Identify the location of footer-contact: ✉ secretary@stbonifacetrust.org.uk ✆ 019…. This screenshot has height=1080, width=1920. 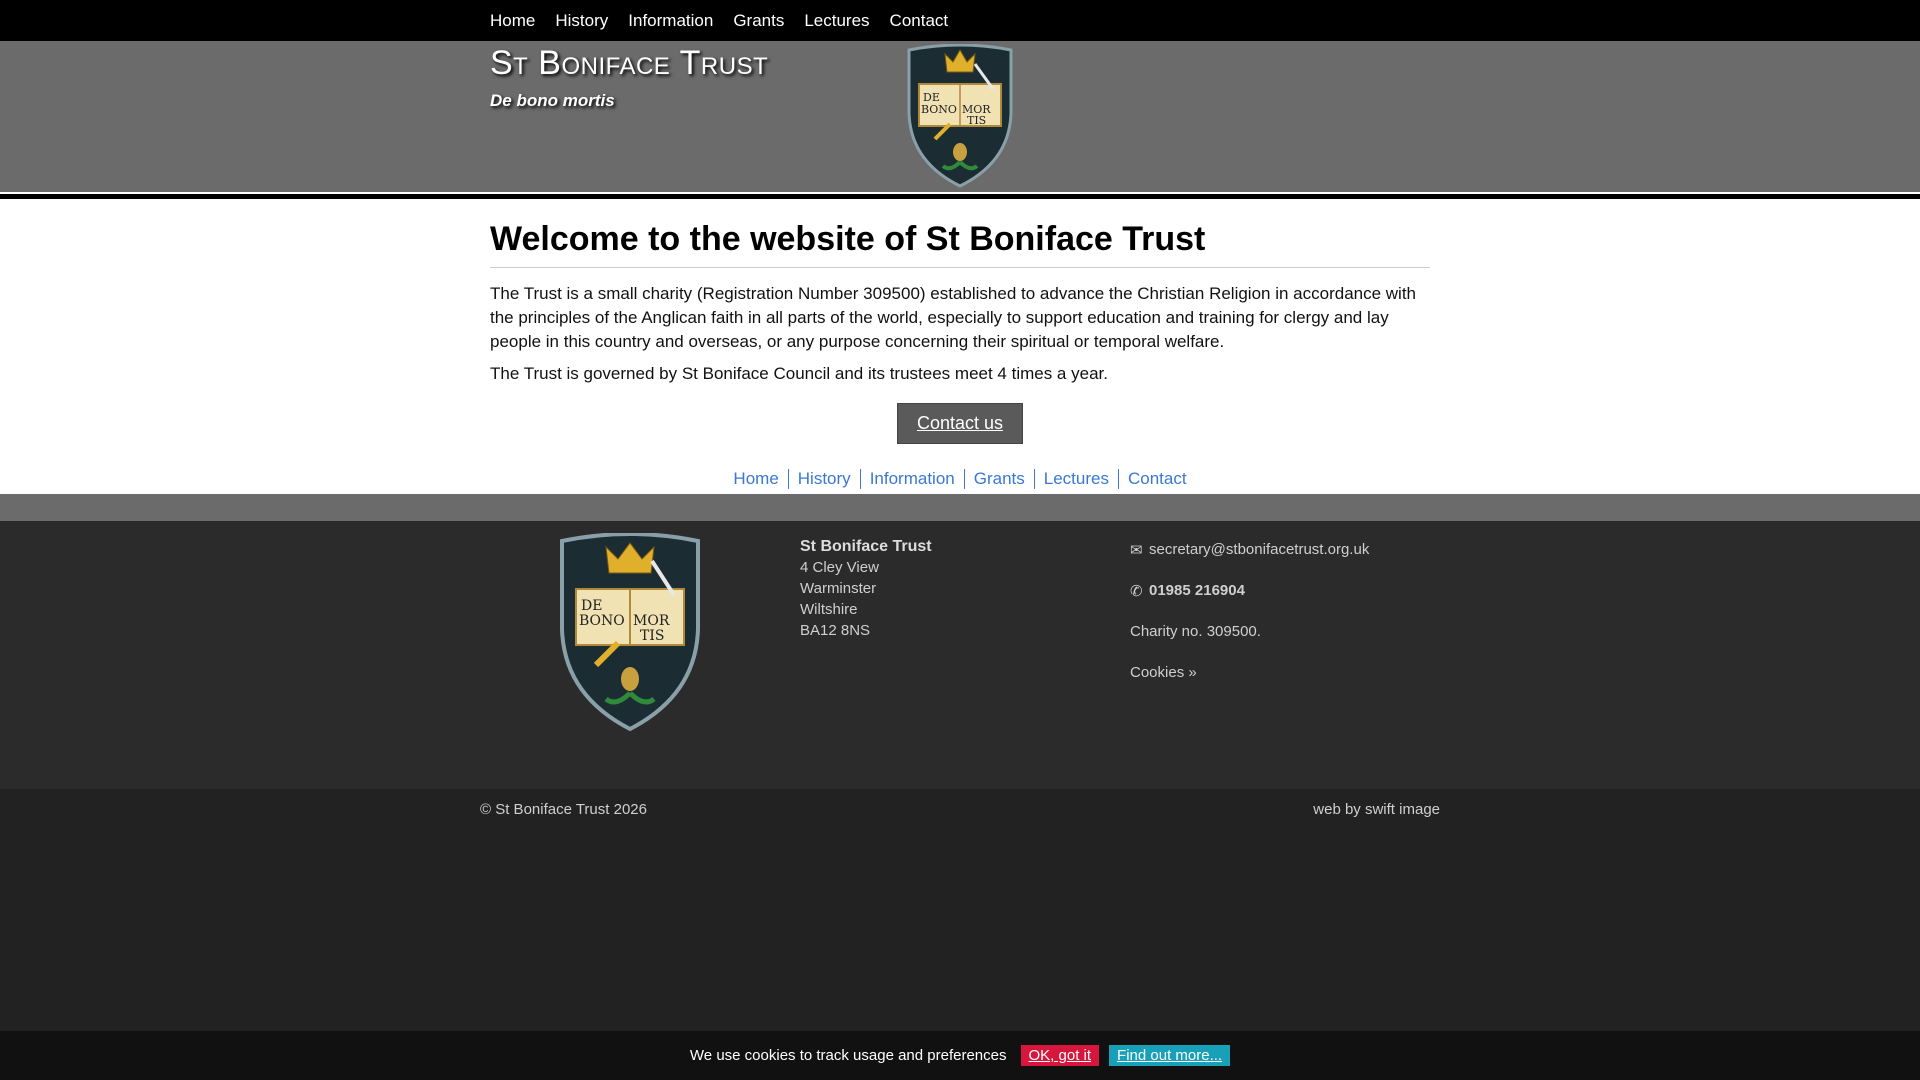
(1249, 623).